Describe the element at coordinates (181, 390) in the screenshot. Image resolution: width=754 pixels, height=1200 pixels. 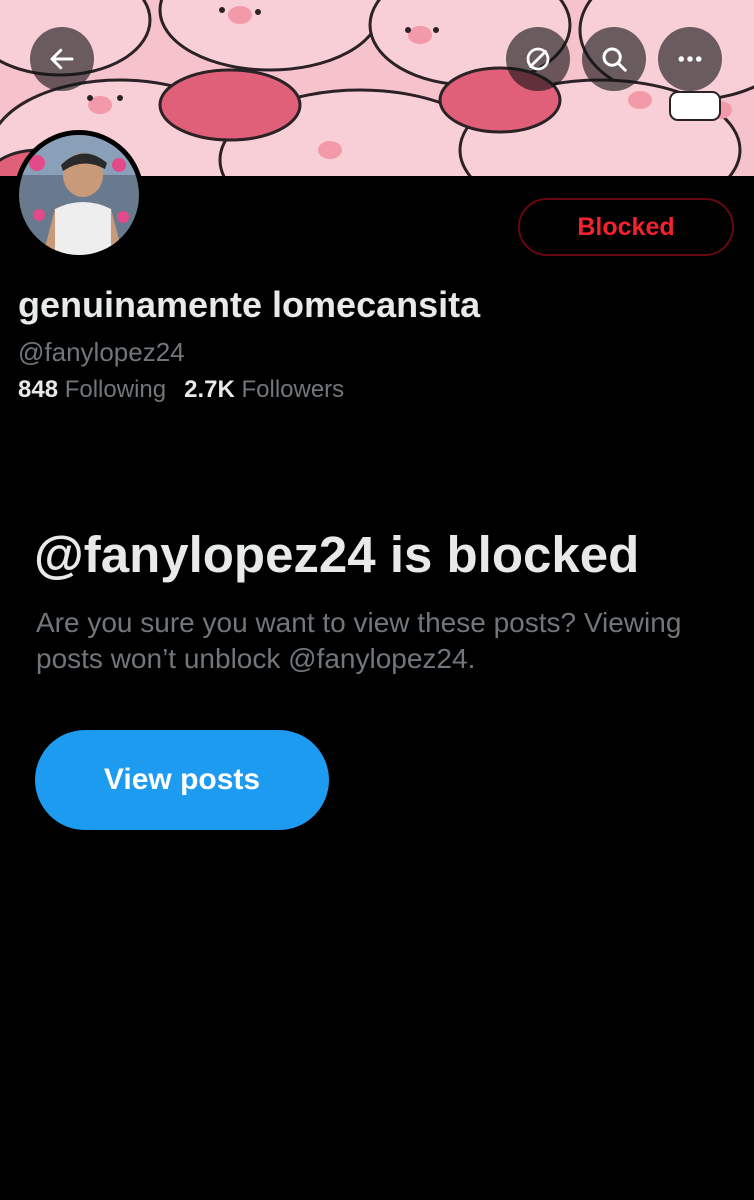
I see `follow-stats: 848 Following 2.7K Followers` at that location.